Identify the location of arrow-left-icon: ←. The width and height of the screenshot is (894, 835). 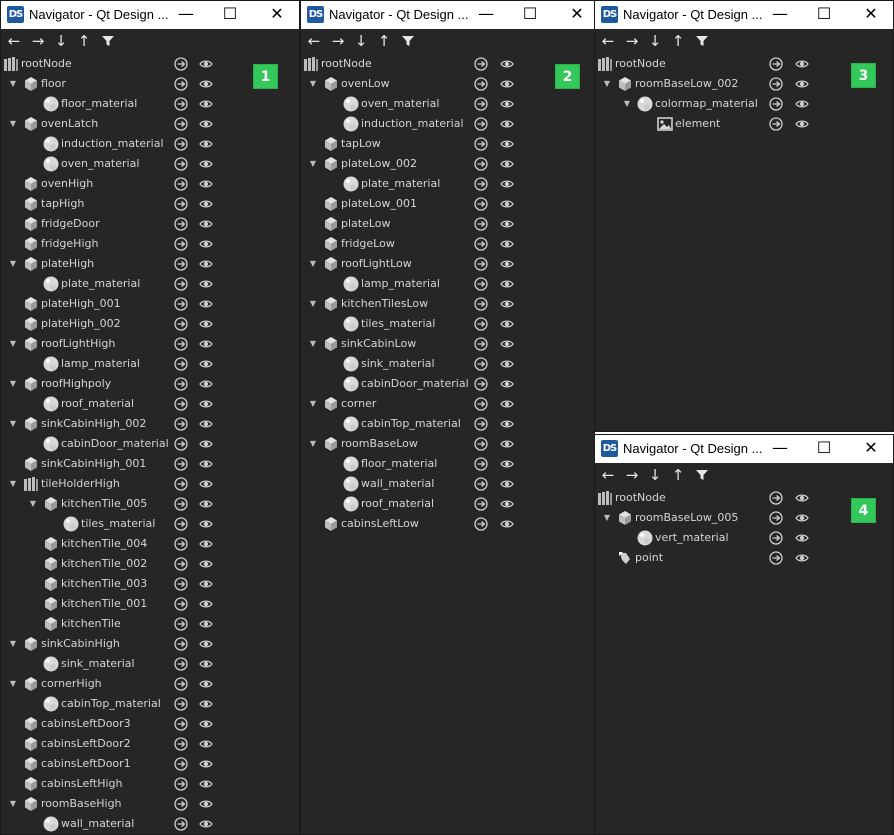
(608, 475).